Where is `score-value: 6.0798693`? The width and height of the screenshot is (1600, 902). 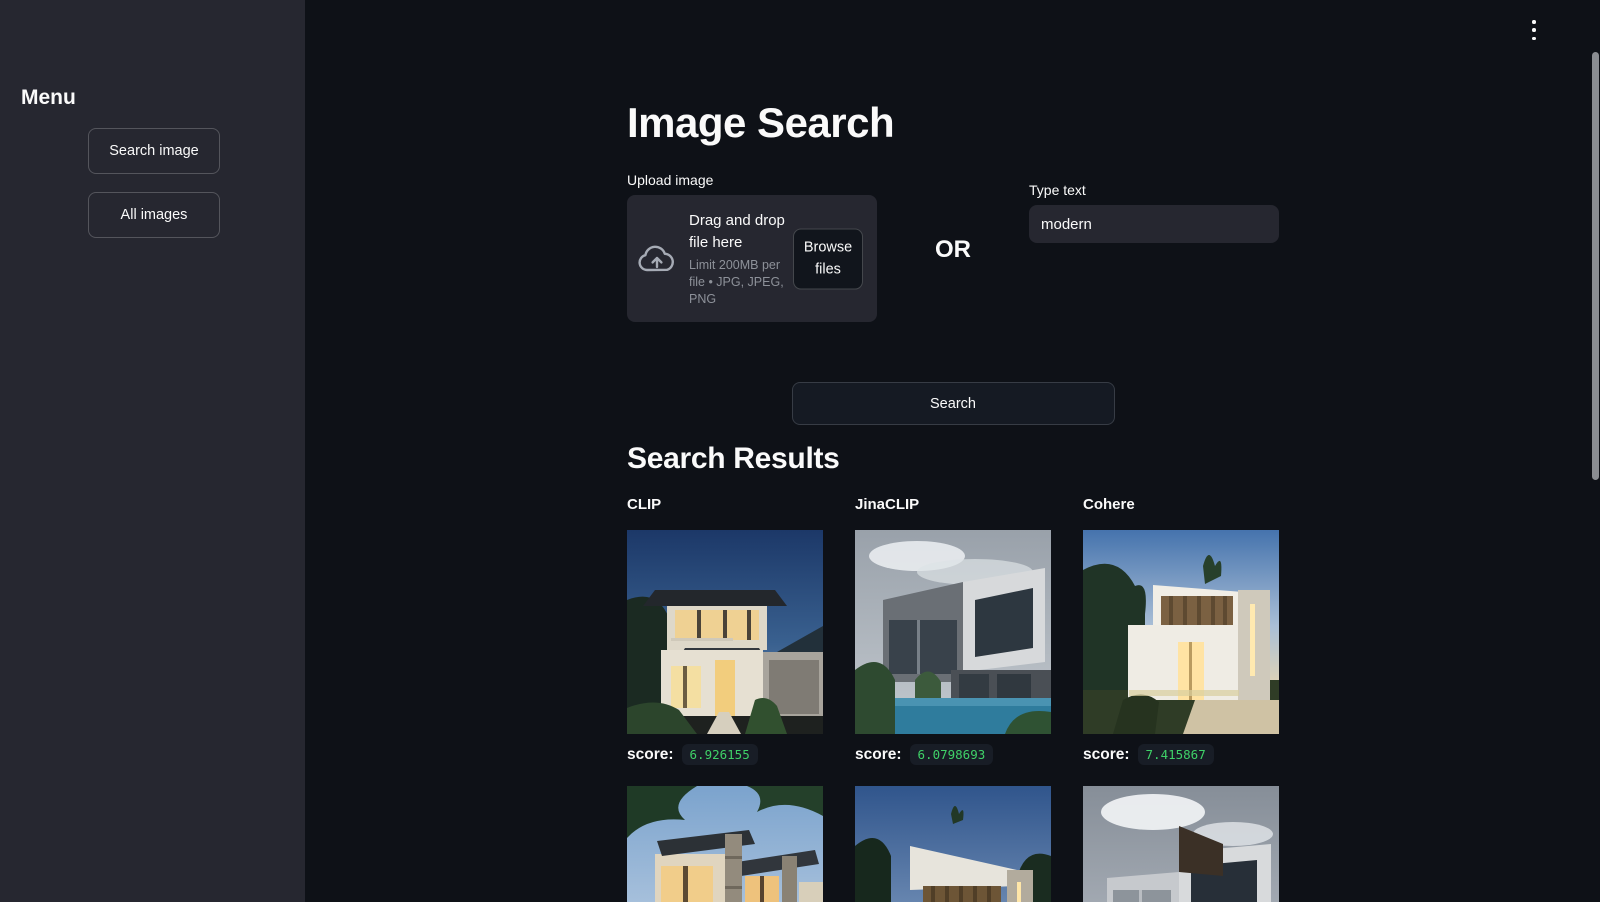
score-value: 6.0798693 is located at coordinates (951, 755).